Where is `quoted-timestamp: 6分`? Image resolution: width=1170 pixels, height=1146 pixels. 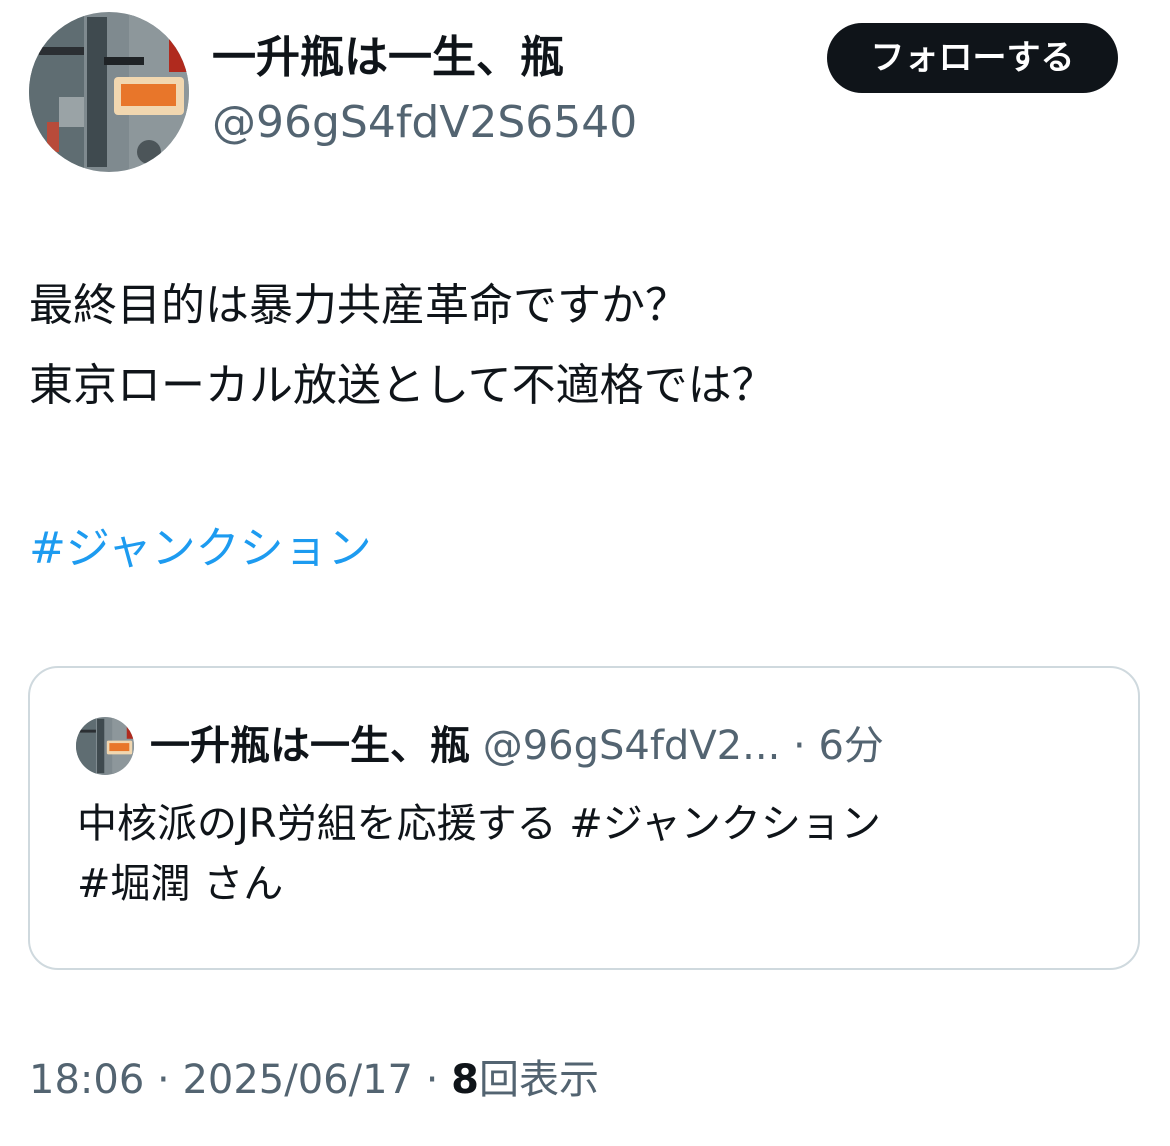
quoted-timestamp: 6分 is located at coordinates (851, 746).